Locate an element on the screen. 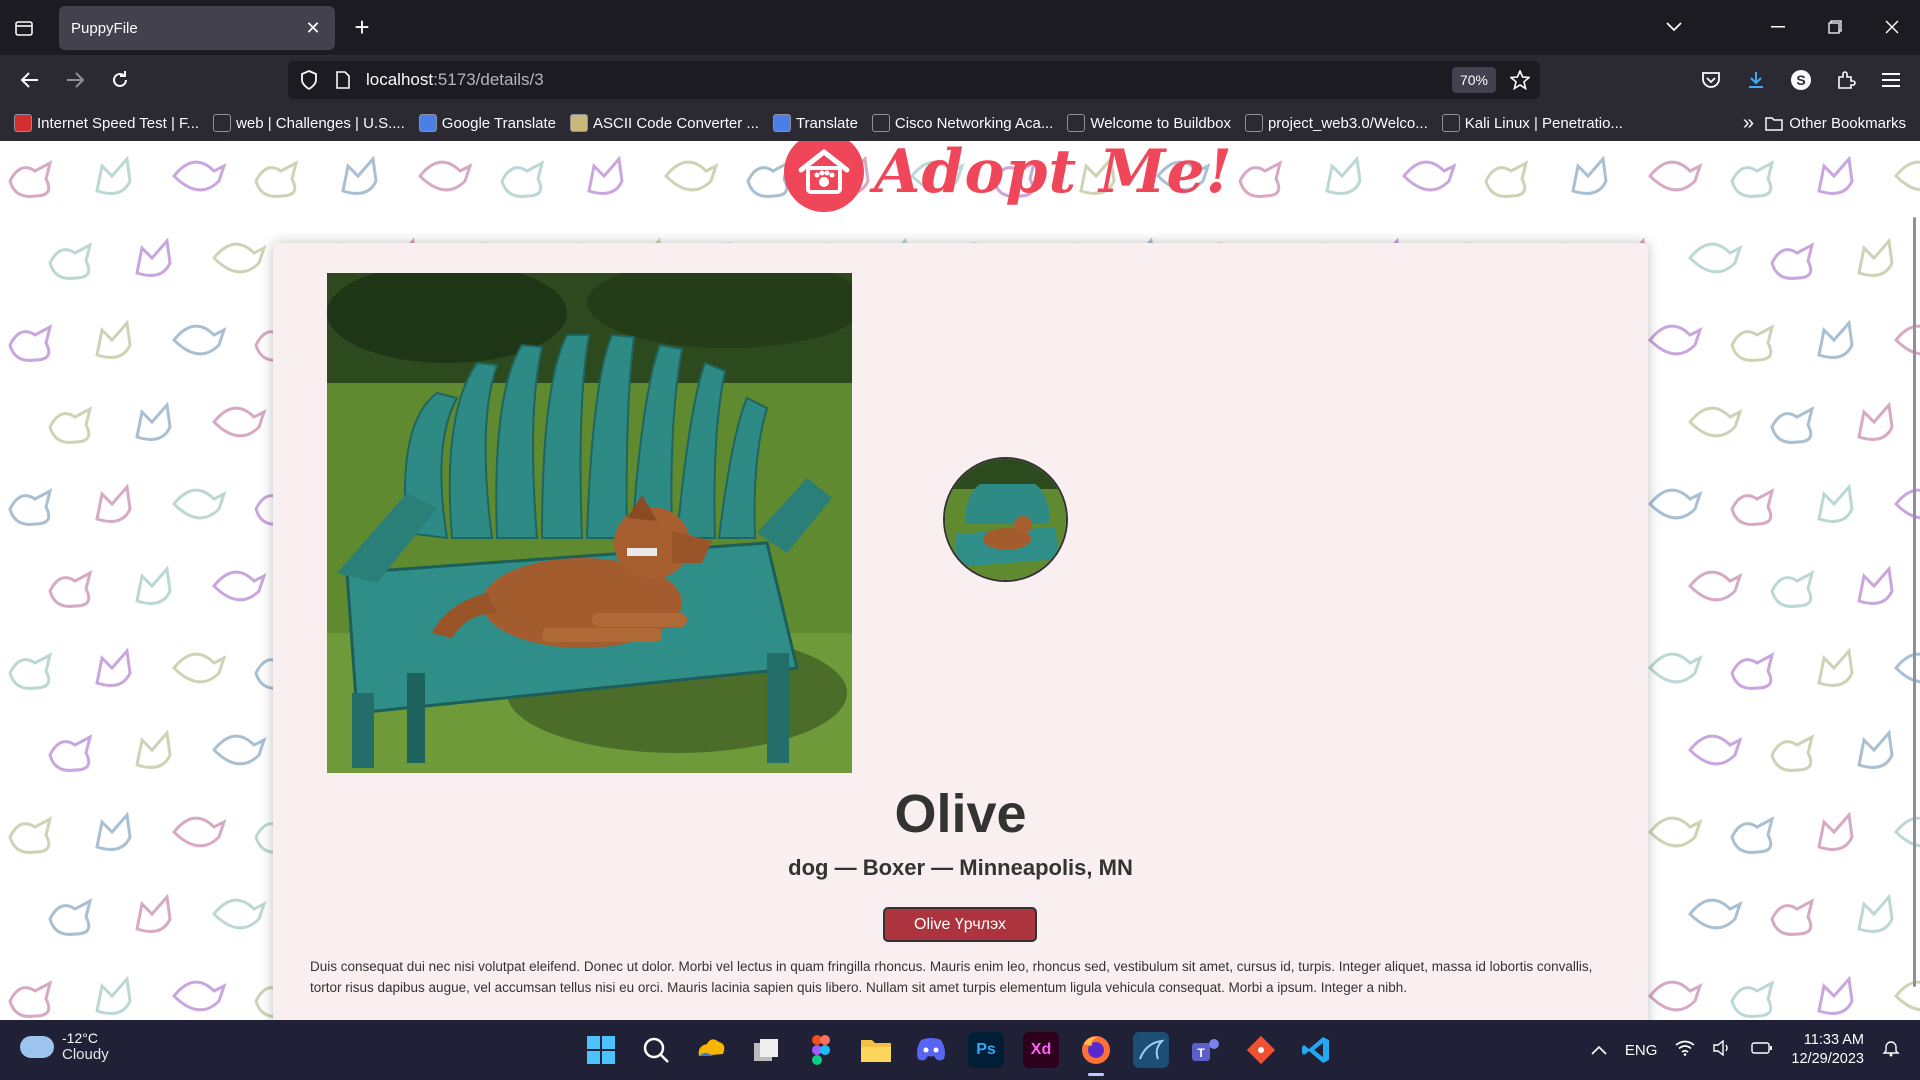 The image size is (1920, 1080). restore-icon is located at coordinates (1835, 27).